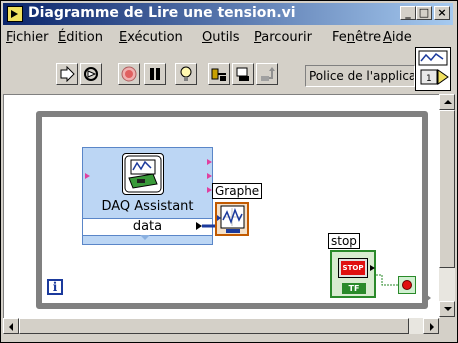  I want to click on menu-fenetre: Fenêtre, so click(356, 37).